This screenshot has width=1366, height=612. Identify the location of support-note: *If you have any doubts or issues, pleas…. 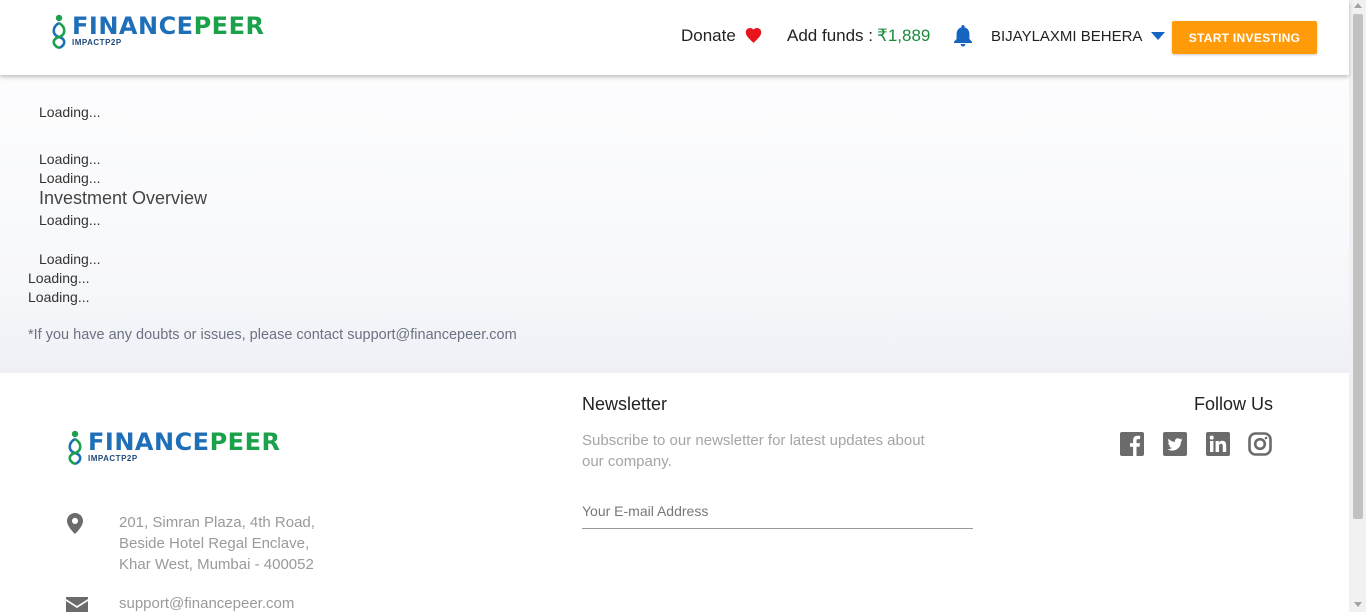
(272, 335).